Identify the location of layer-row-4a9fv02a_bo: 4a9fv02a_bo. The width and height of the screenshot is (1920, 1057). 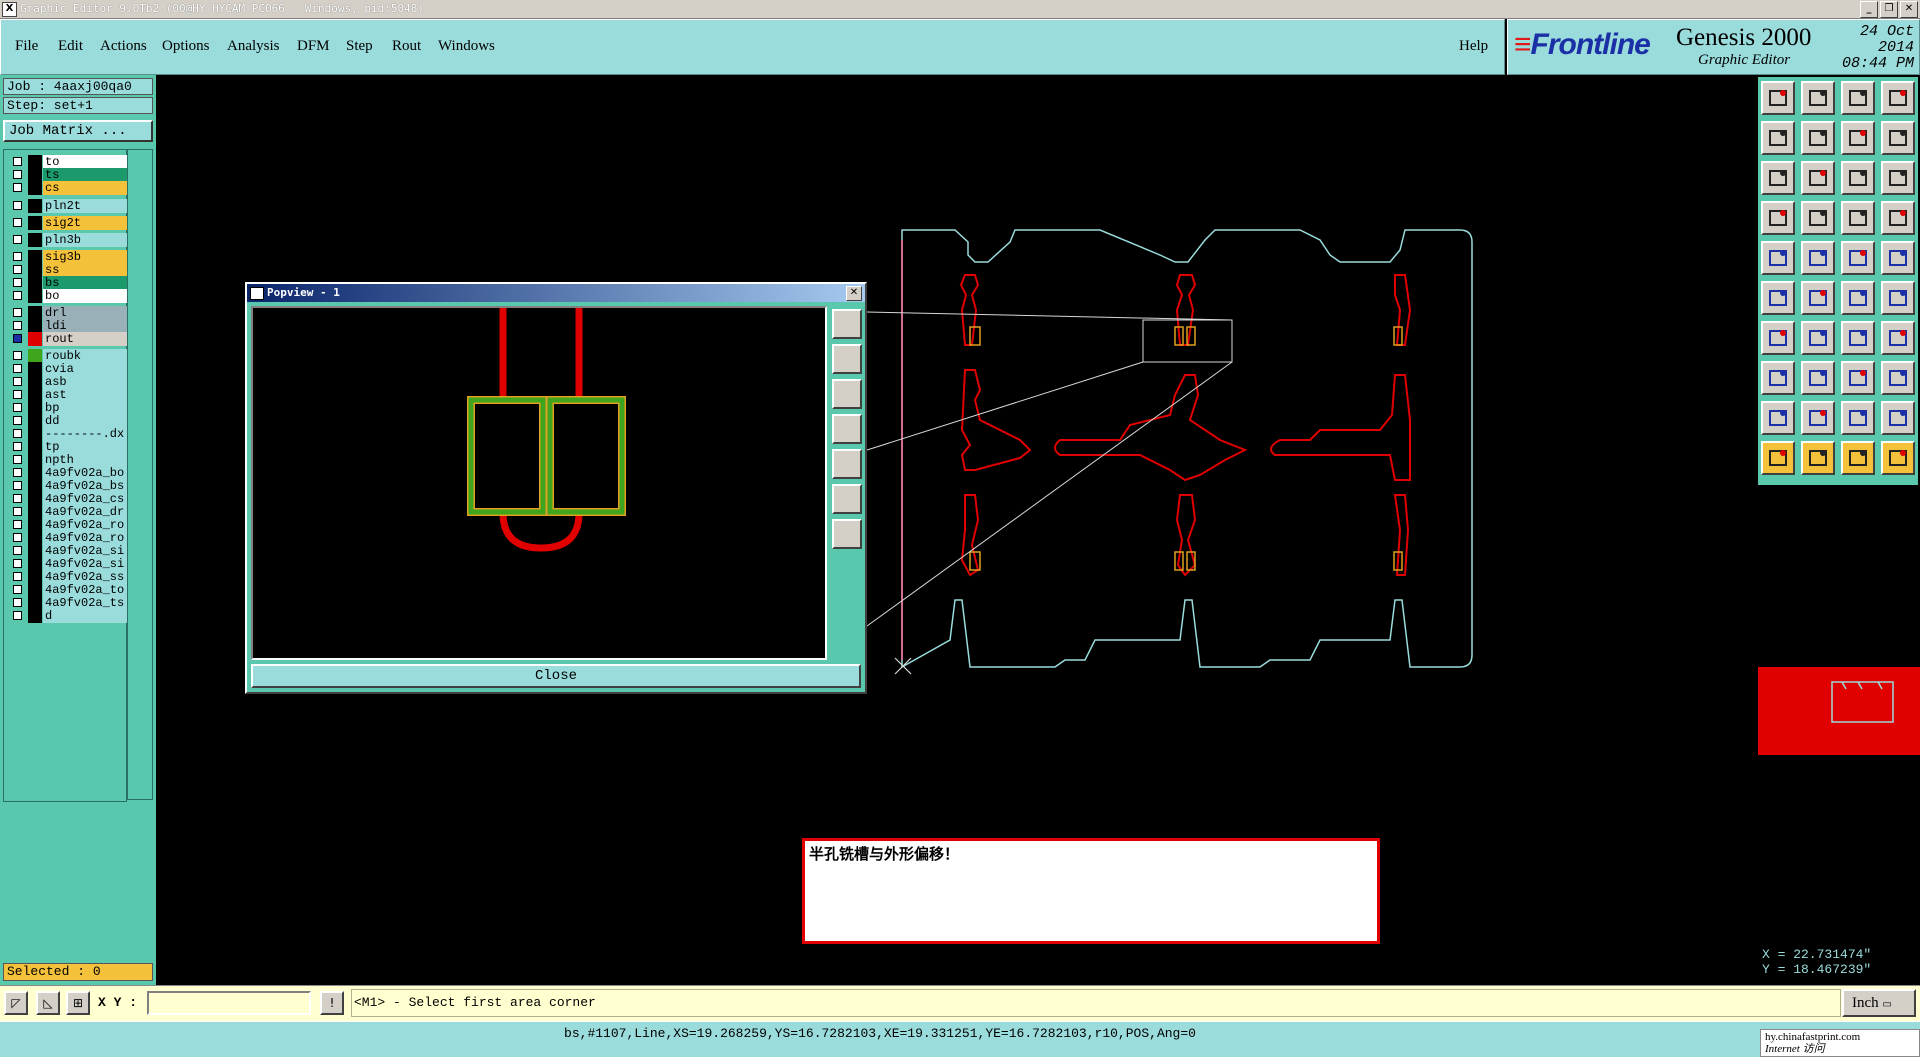
(66, 473).